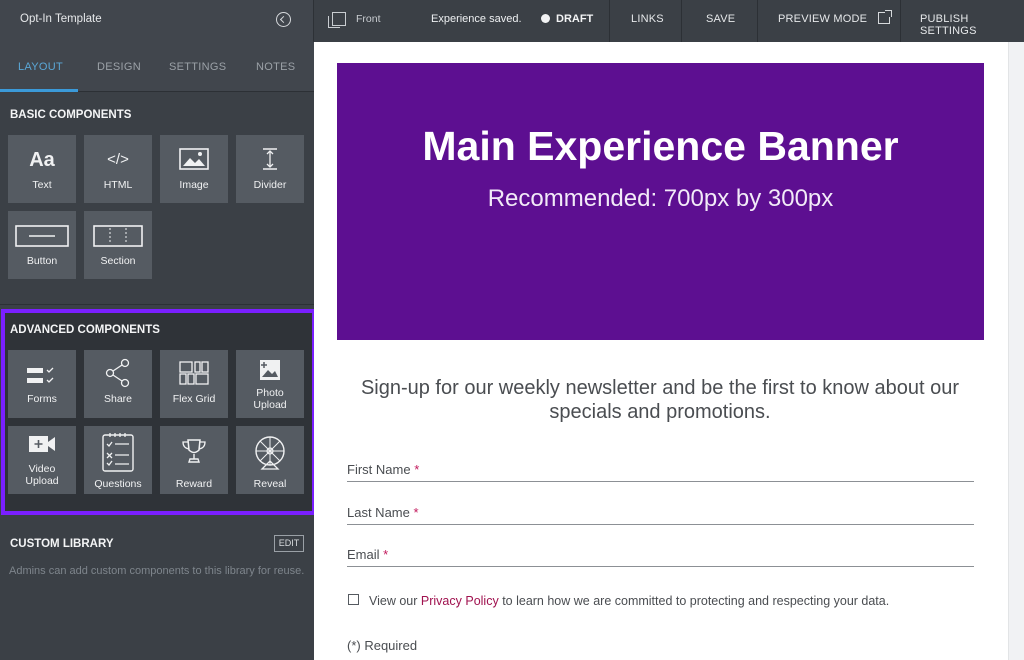 Image resolution: width=1024 pixels, height=660 pixels. What do you see at coordinates (42, 261) in the screenshot?
I see `component-label: Button` at bounding box center [42, 261].